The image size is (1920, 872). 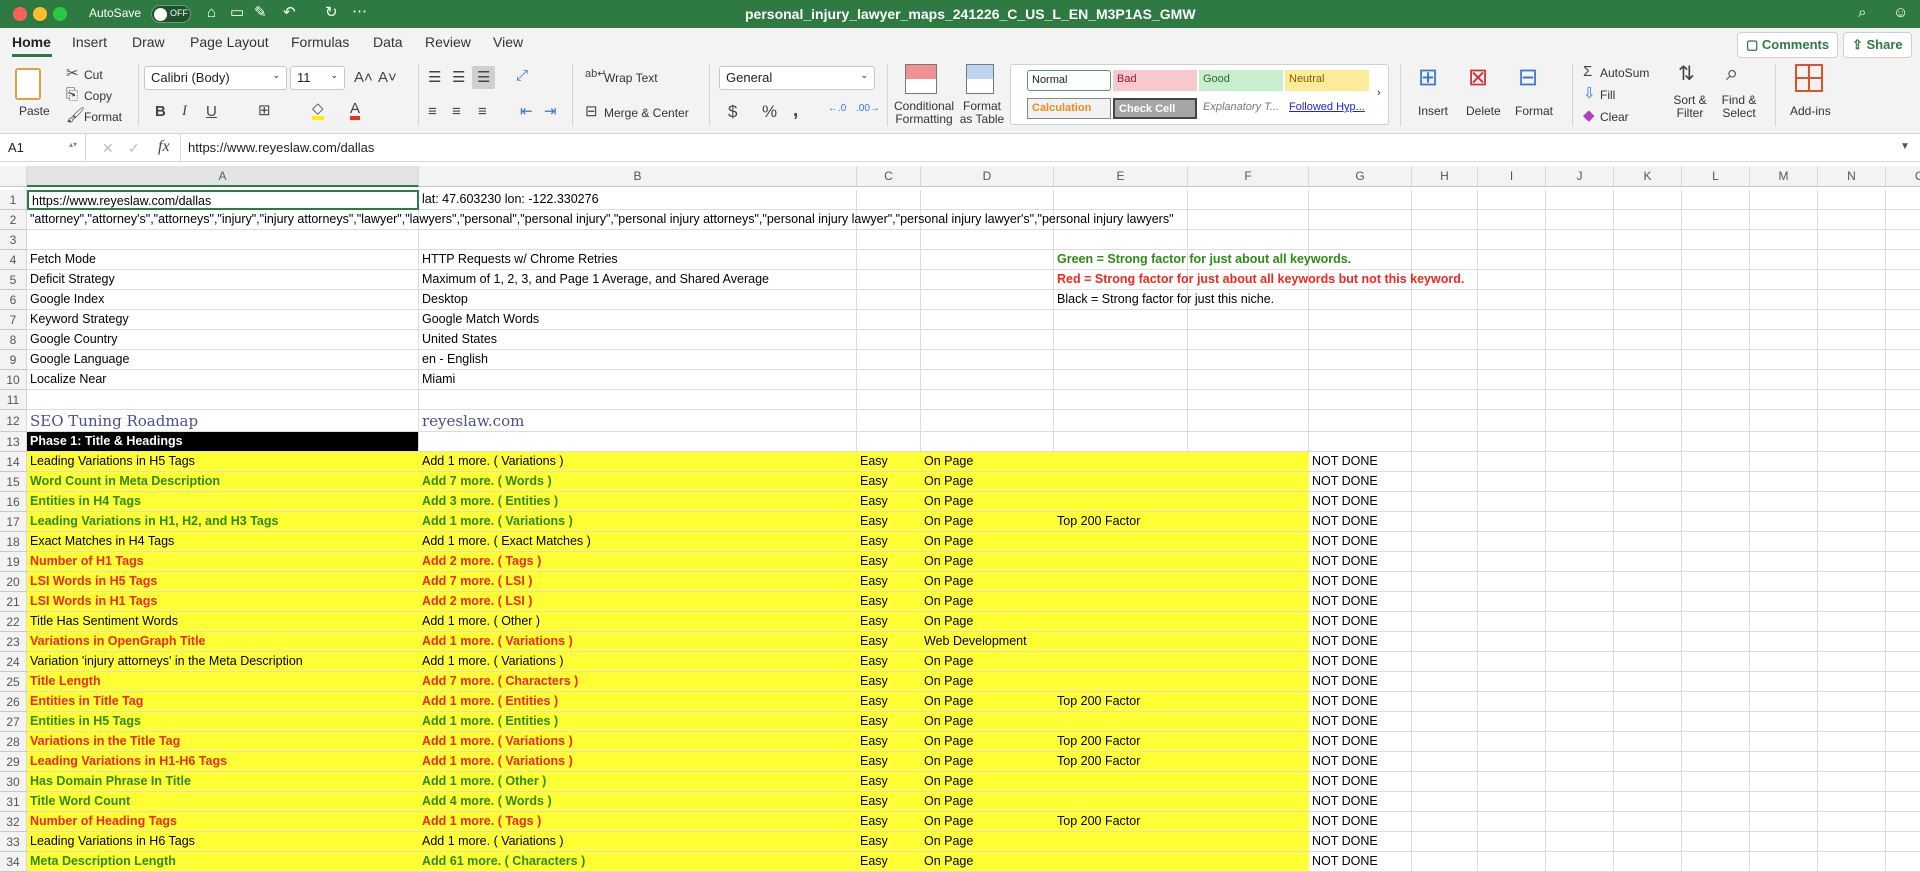 I want to click on row-header: 2, so click(x=13, y=220).